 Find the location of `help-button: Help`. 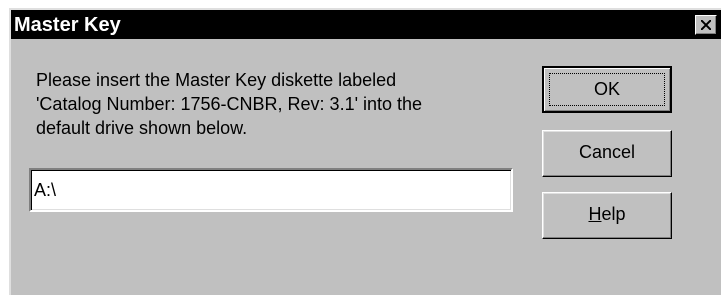

help-button: Help is located at coordinates (607, 215).